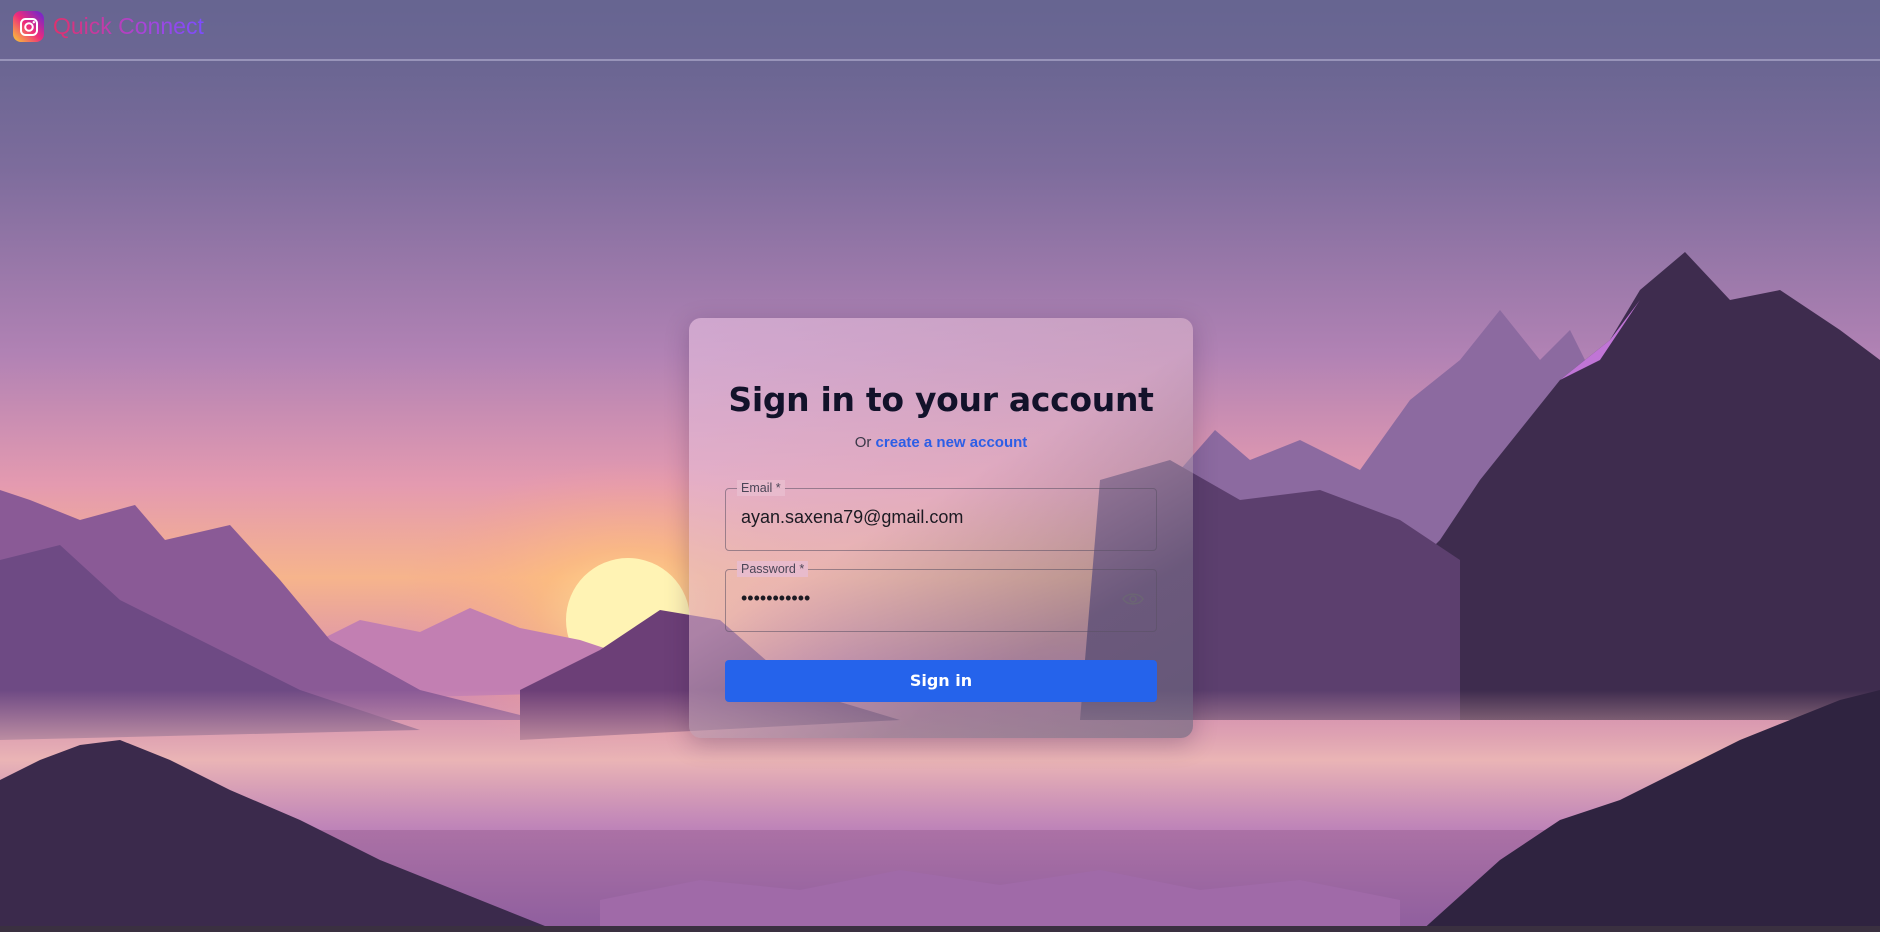  What do you see at coordinates (852, 517) in the screenshot?
I see `email-value: ayan.saxena79@gmail.com` at bounding box center [852, 517].